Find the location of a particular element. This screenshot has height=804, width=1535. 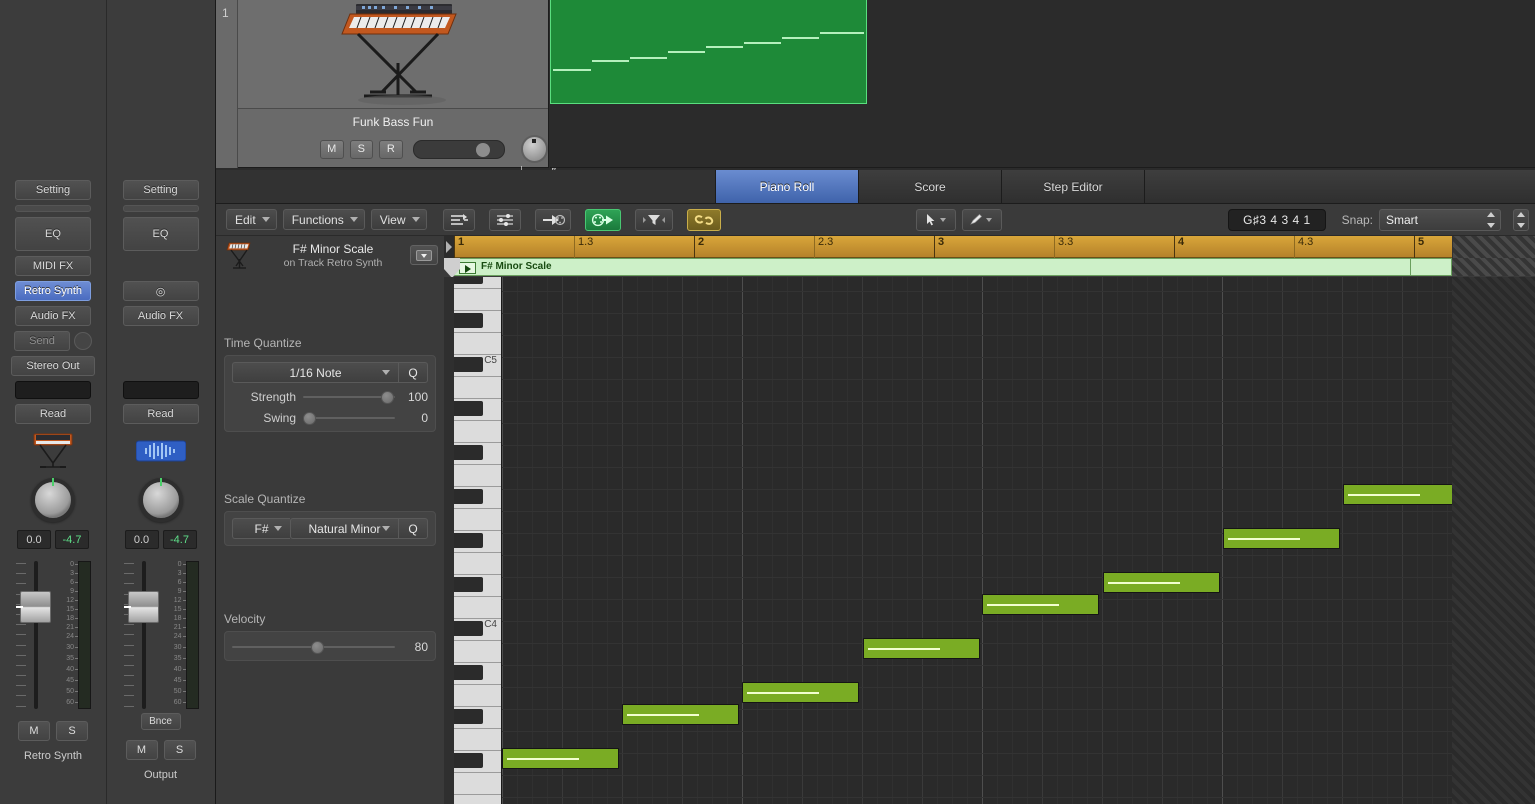

bounce-button: Bnce is located at coordinates (160, 721).